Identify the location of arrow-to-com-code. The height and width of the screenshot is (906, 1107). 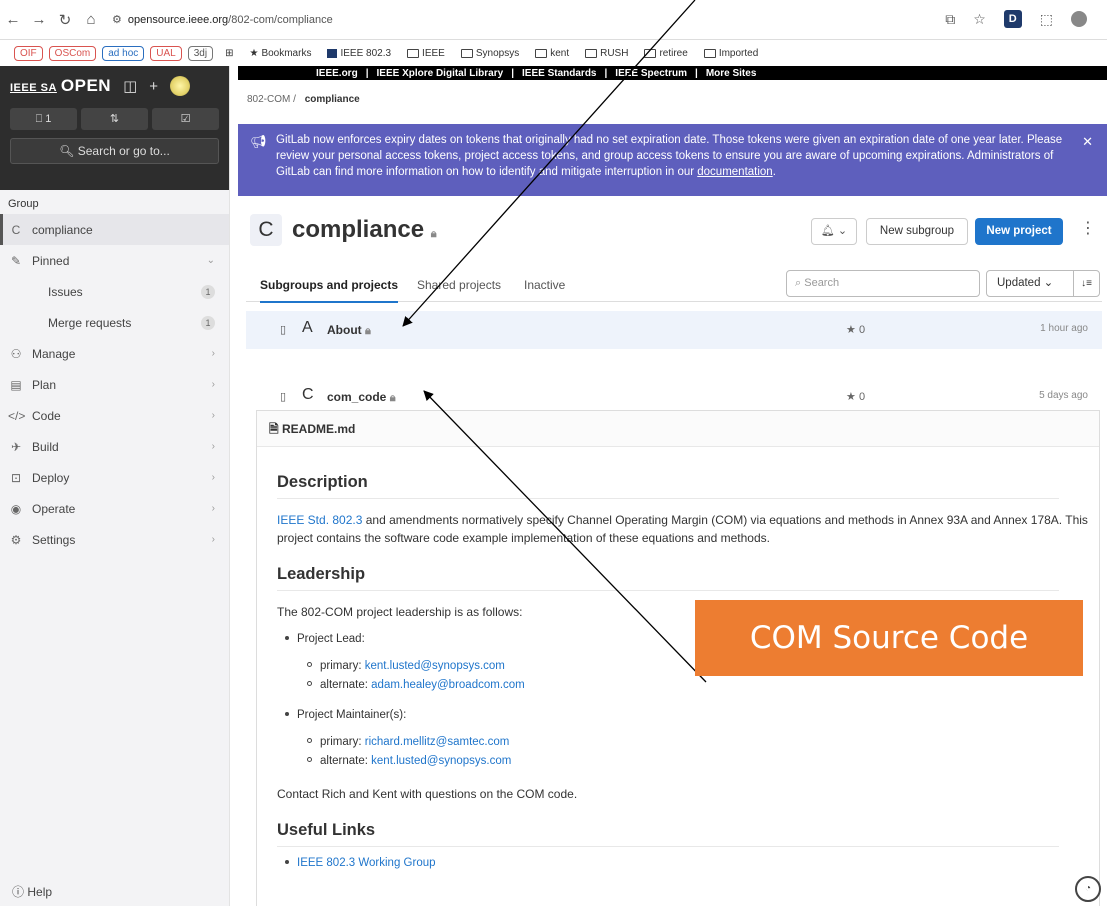
(565, 536).